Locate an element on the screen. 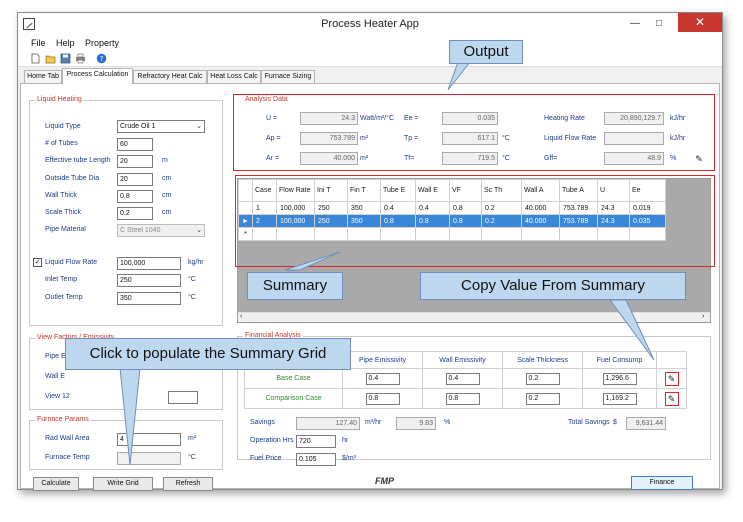  copy-value-callout: Copy Value From Summary is located at coordinates (553, 286).